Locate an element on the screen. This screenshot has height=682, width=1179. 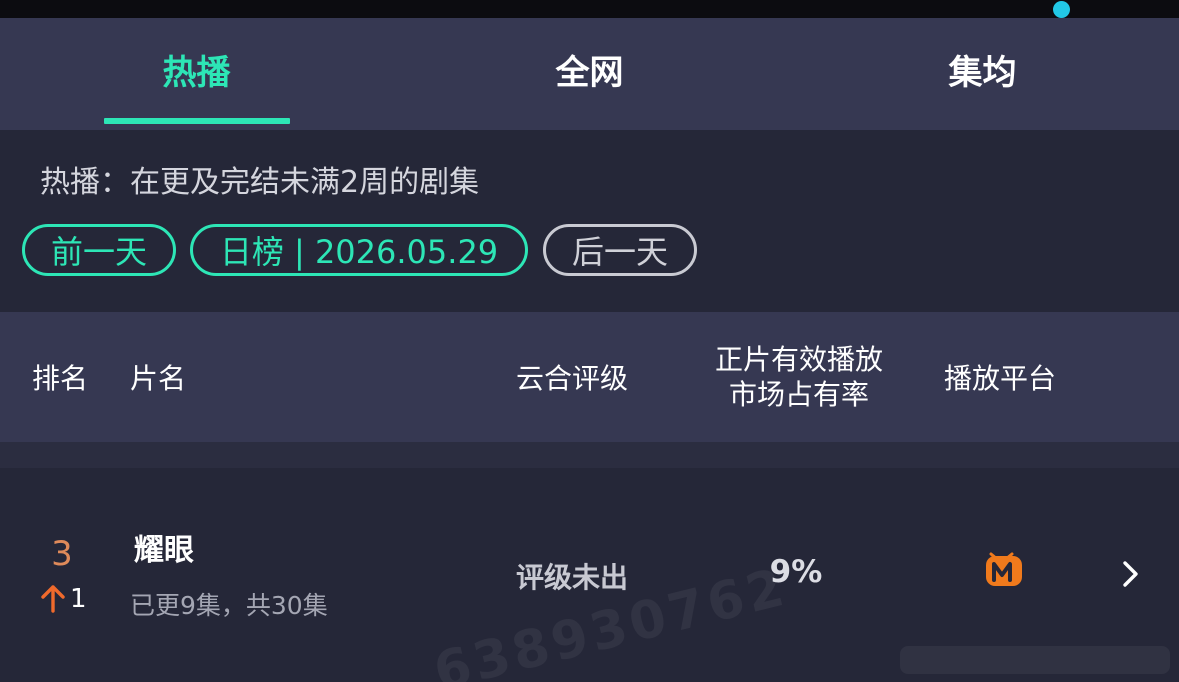
tab-hot: 热播 is located at coordinates (196, 74).